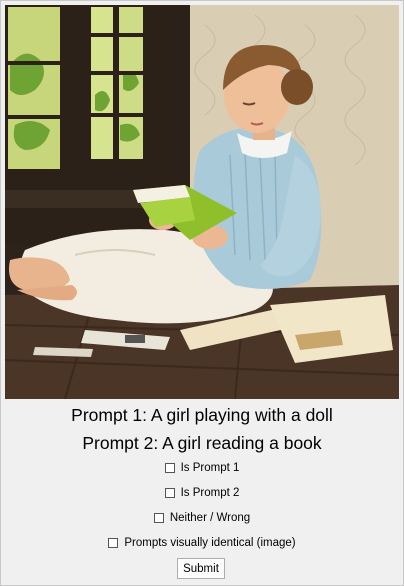 This screenshot has width=404, height=586. Describe the element at coordinates (210, 543) in the screenshot. I see `option-label: Prompts visually identical (image)` at that location.